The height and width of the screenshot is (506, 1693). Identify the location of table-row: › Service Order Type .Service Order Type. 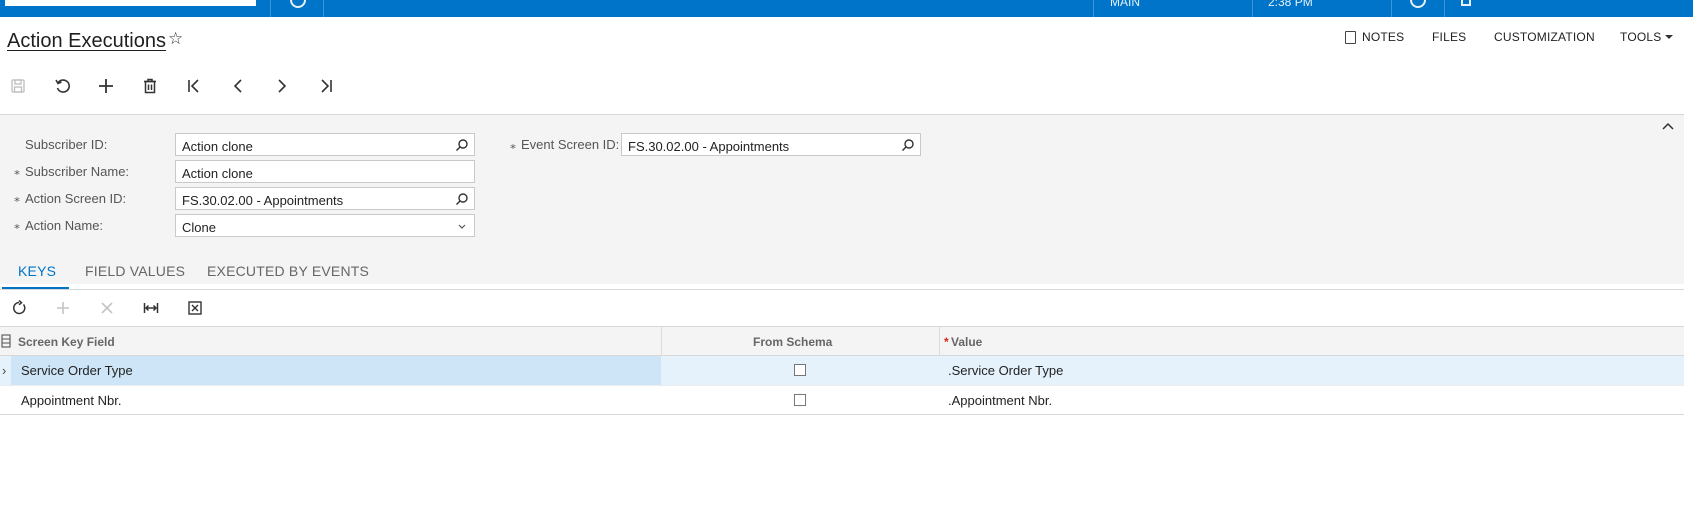
(842, 370).